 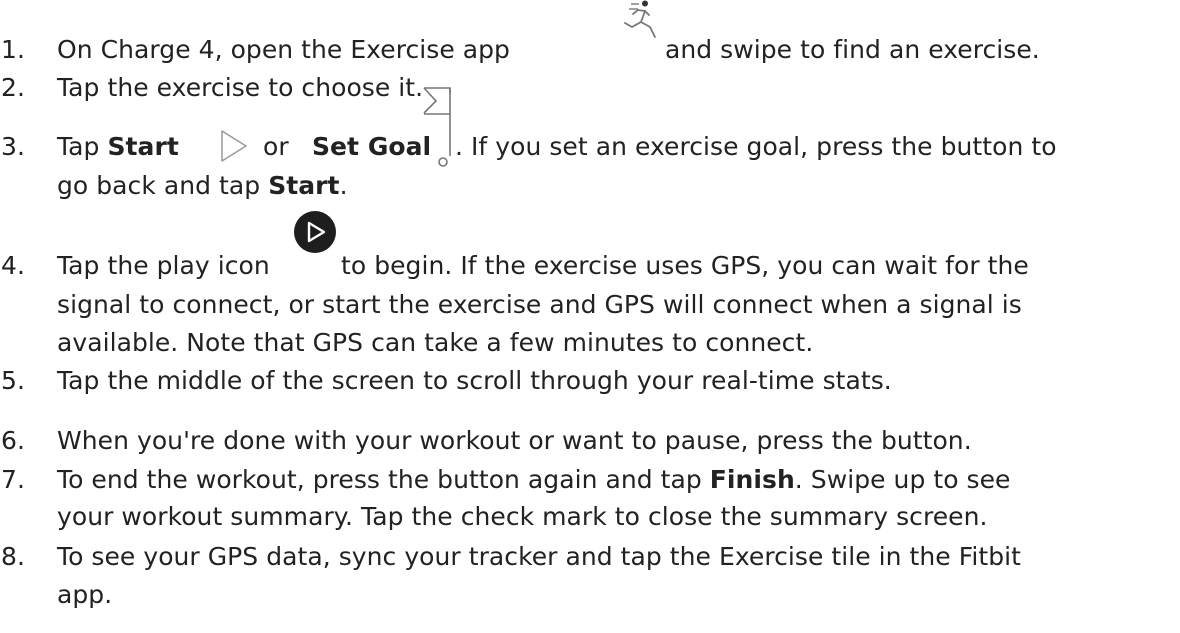 I want to click on step-1-text-a: On Charge 4, open the Exercise app, so click(x=283, y=49).